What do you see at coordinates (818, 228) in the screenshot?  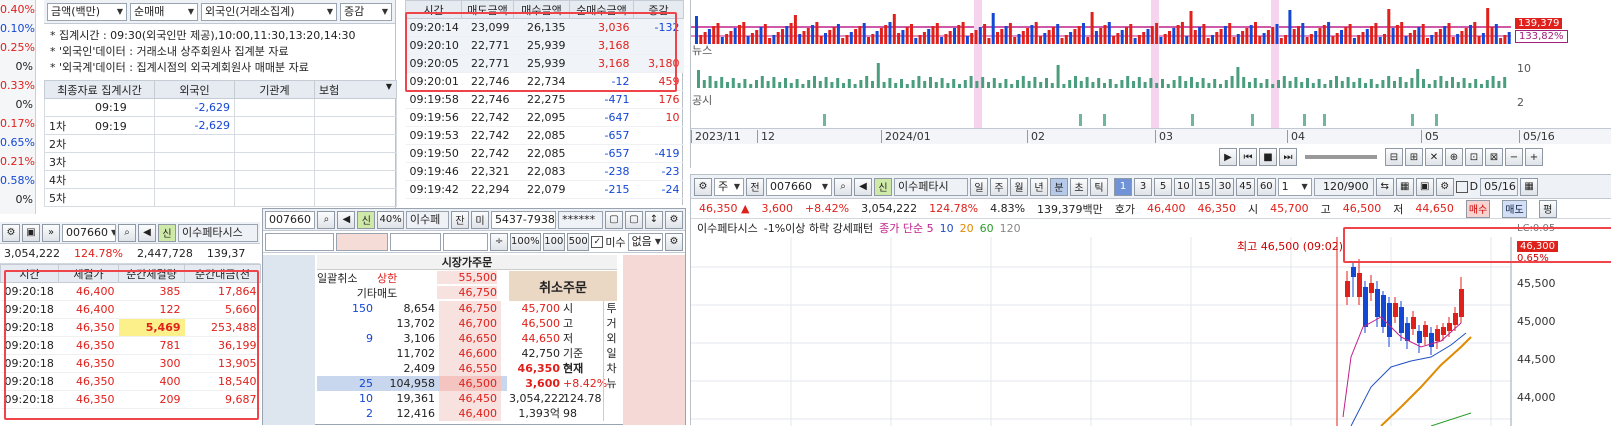 I see `legend-item: -1%이상 하락 강세패턴` at bounding box center [818, 228].